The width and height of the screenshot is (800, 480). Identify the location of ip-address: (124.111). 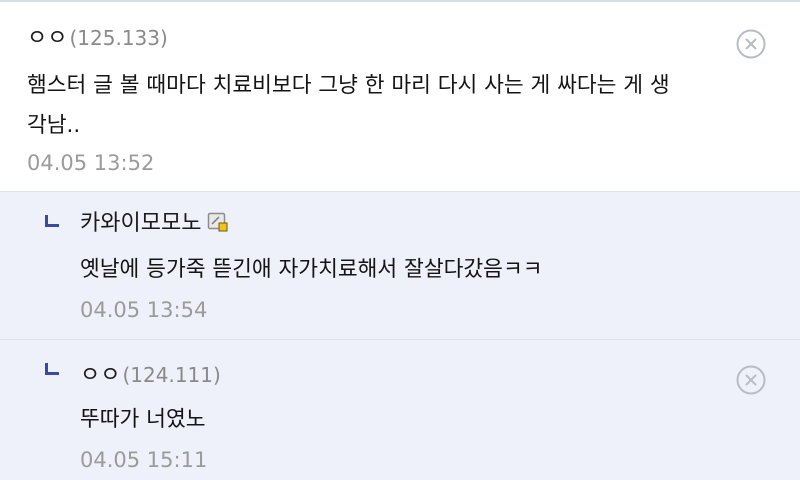
(171, 375).